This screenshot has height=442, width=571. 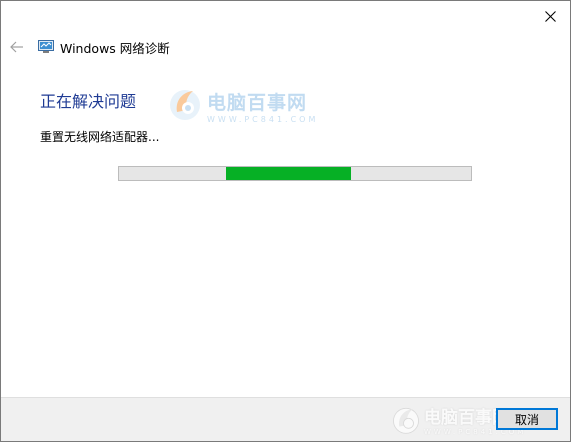 I want to click on watermark-url: WWW.PC841.COM, so click(x=263, y=119).